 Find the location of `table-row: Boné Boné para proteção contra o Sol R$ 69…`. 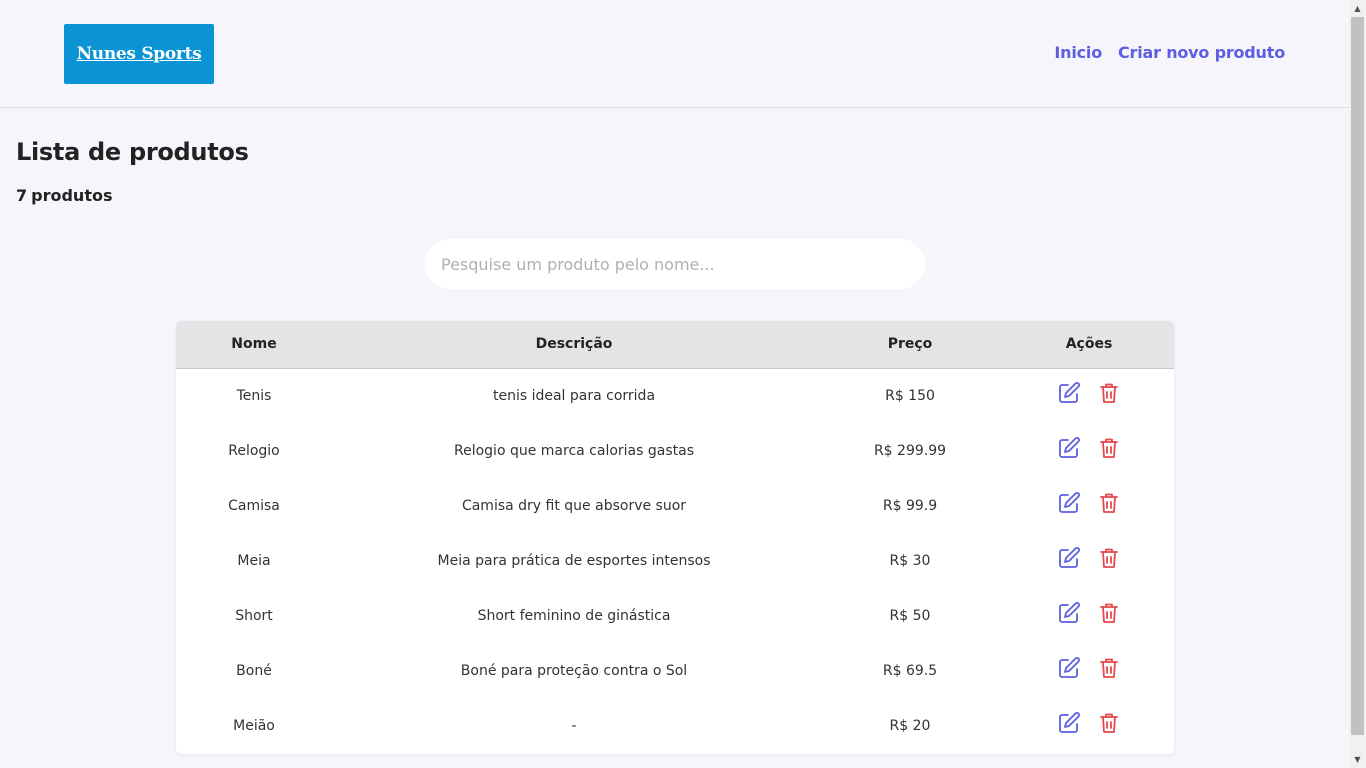

table-row: Boné Boné para proteção contra o Sol R$ 69… is located at coordinates (675, 670).